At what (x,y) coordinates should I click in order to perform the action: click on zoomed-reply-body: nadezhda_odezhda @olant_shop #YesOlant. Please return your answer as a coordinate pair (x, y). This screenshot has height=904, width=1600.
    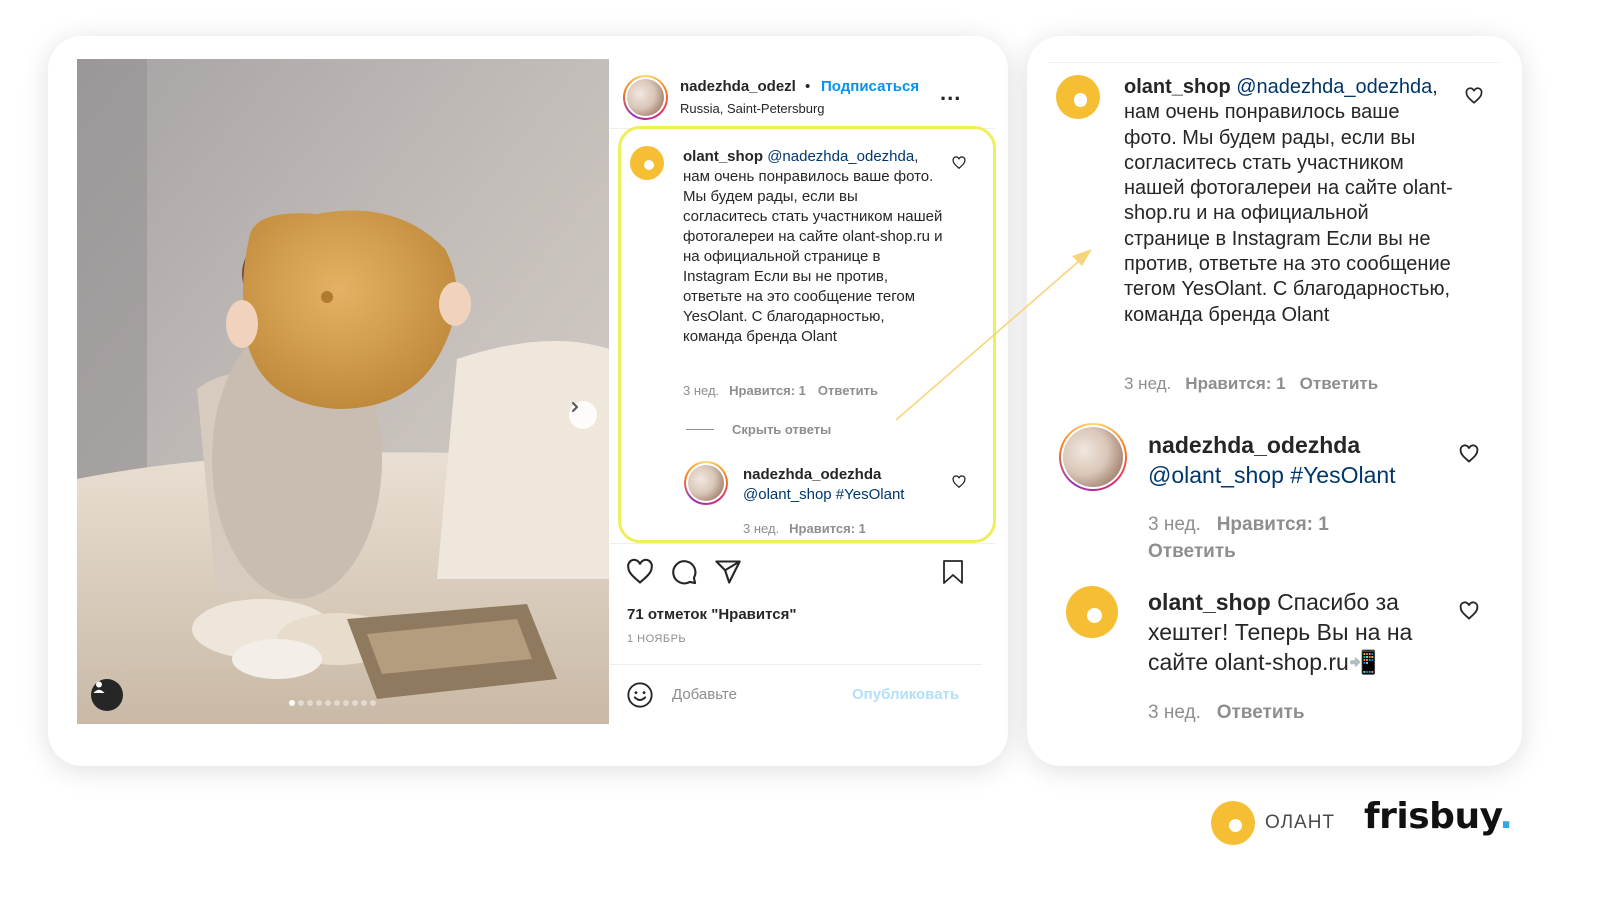
    Looking at the image, I should click on (1298, 460).